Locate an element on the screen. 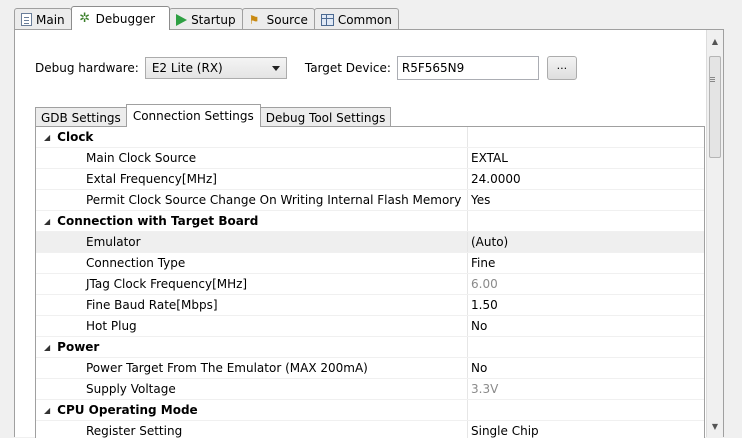 The width and height of the screenshot is (742, 438). property-row: JTag Clock Frequency[MHz] 6.00 is located at coordinates (370, 284).